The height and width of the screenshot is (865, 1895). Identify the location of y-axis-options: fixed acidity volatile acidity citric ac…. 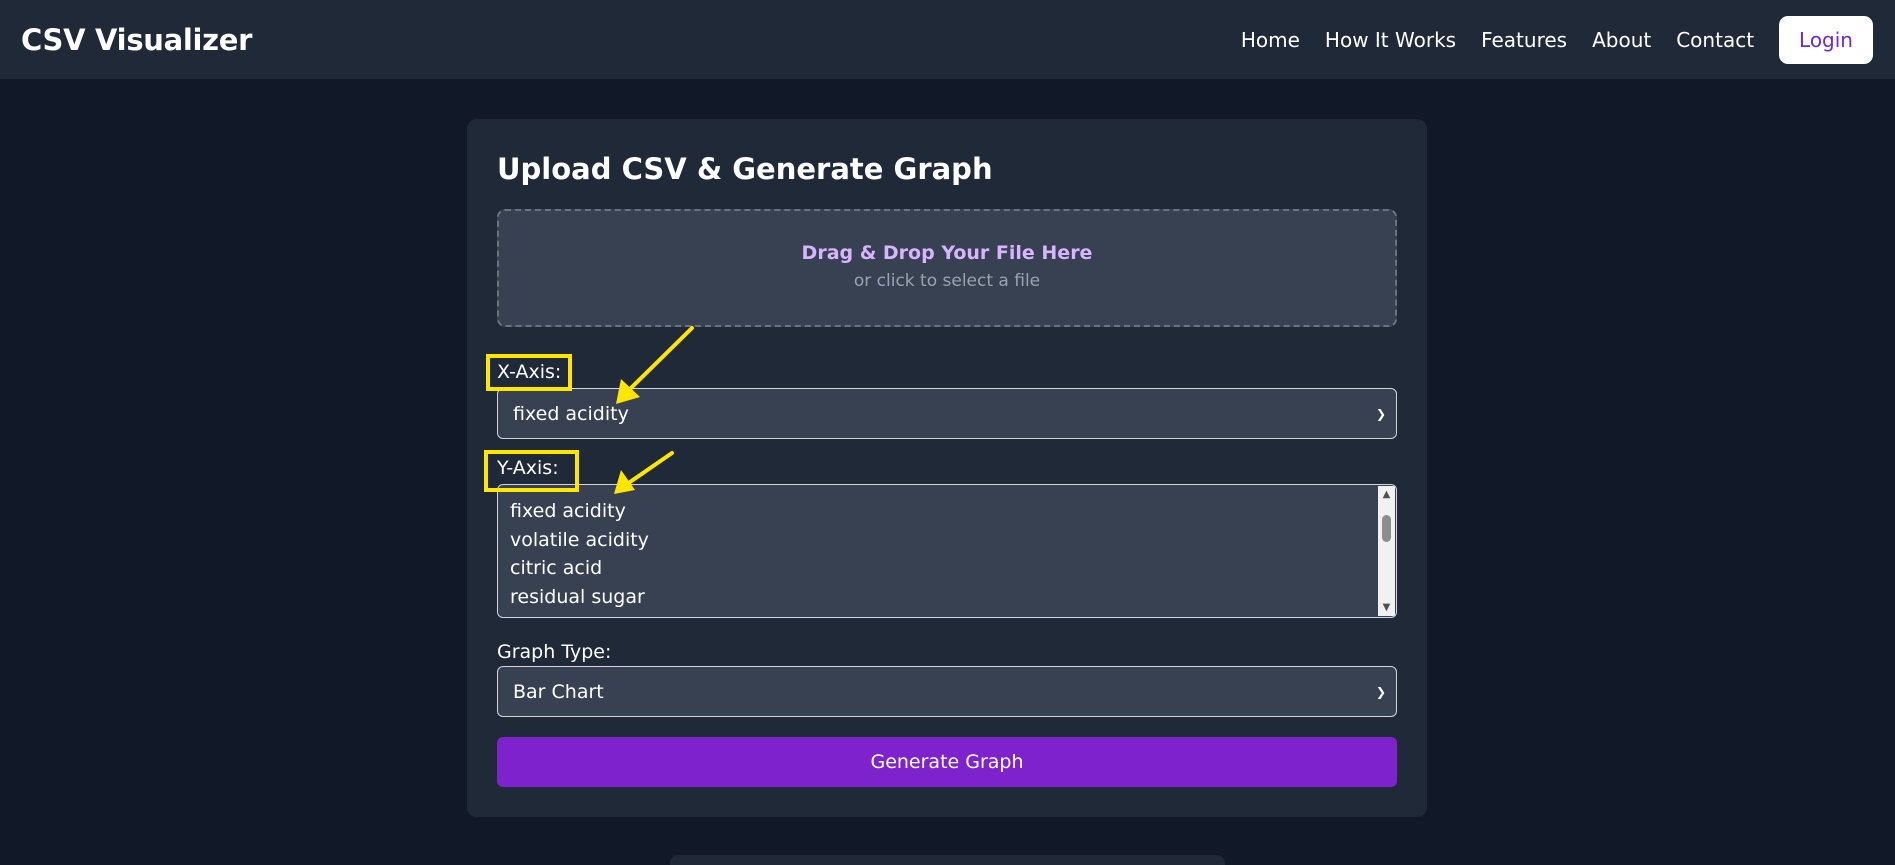
(579, 557).